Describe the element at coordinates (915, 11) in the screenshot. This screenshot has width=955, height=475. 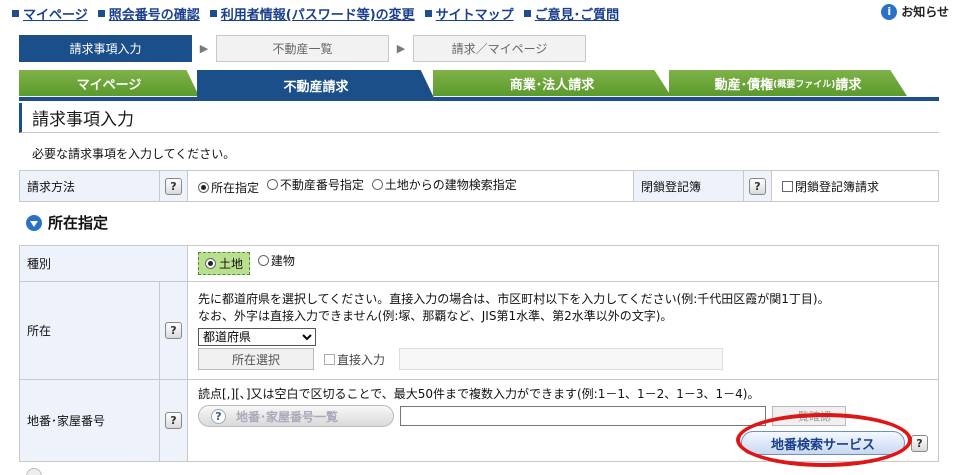
I see `notice-link: i お知らせ` at that location.